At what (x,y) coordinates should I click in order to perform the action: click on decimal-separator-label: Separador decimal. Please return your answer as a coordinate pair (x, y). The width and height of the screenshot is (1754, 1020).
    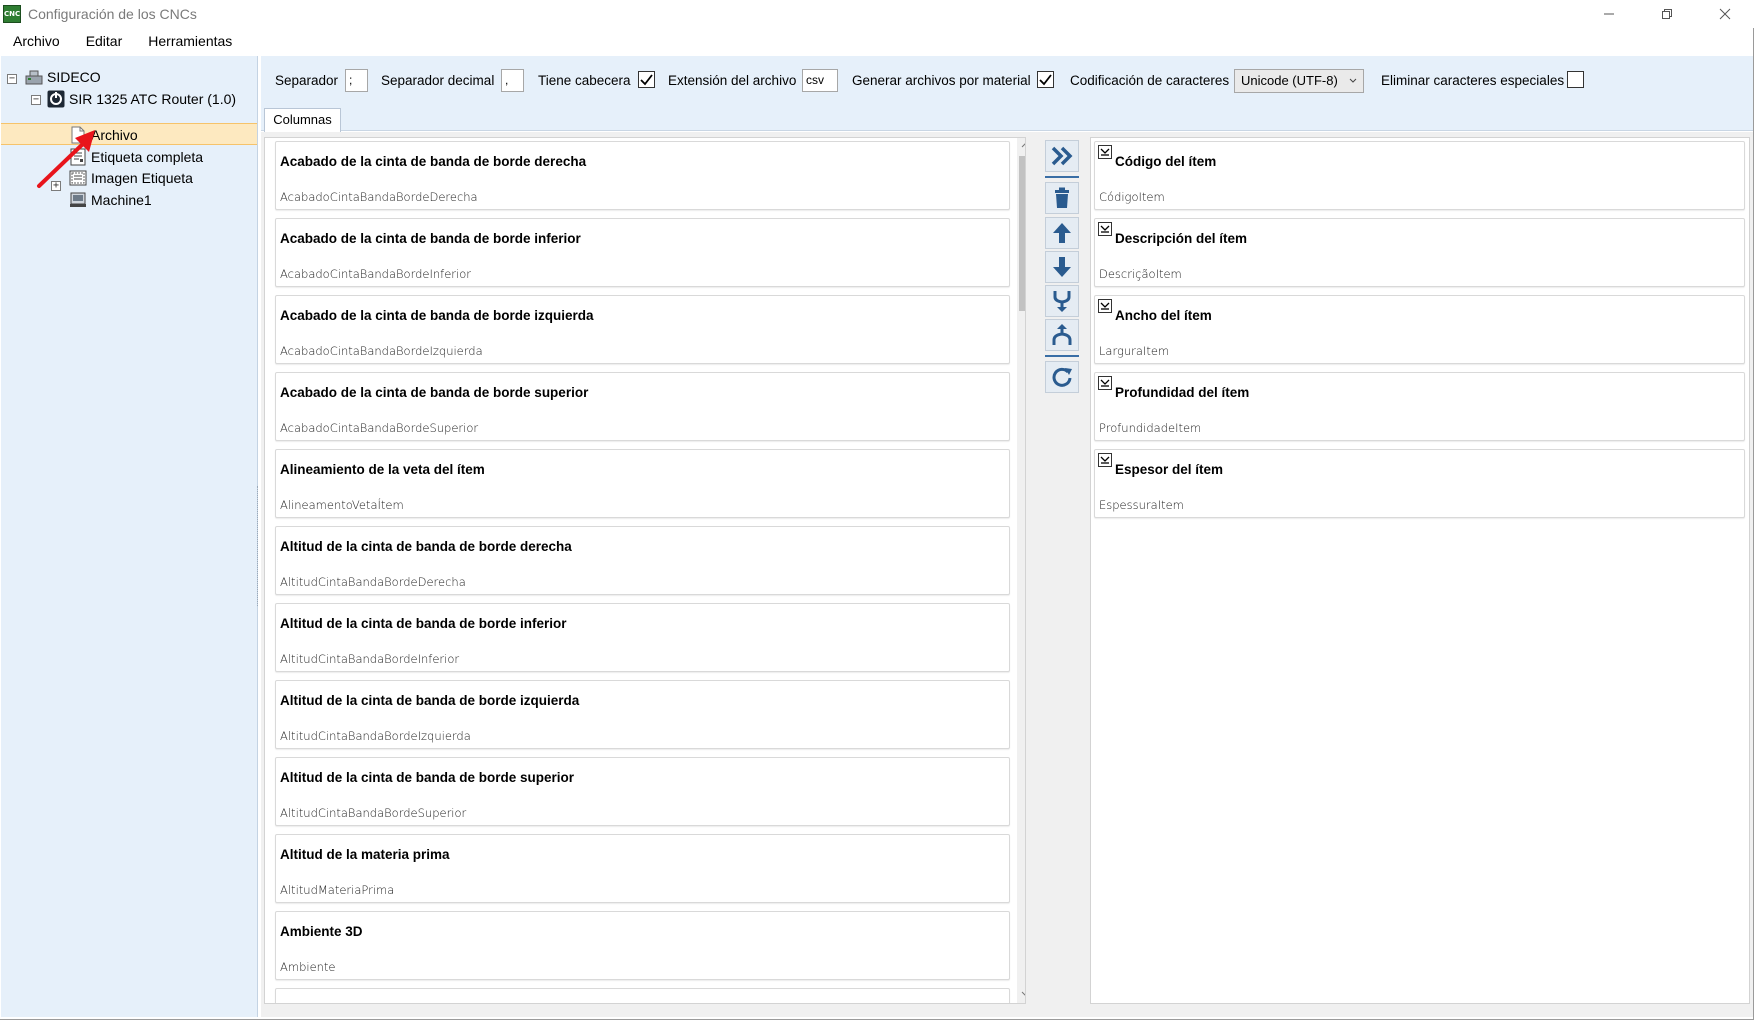
    Looking at the image, I should click on (438, 80).